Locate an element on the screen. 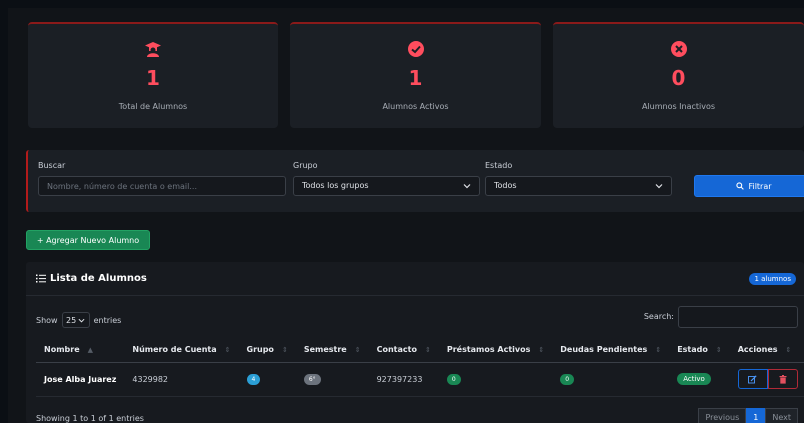  group-badge: 4 is located at coordinates (253, 379).